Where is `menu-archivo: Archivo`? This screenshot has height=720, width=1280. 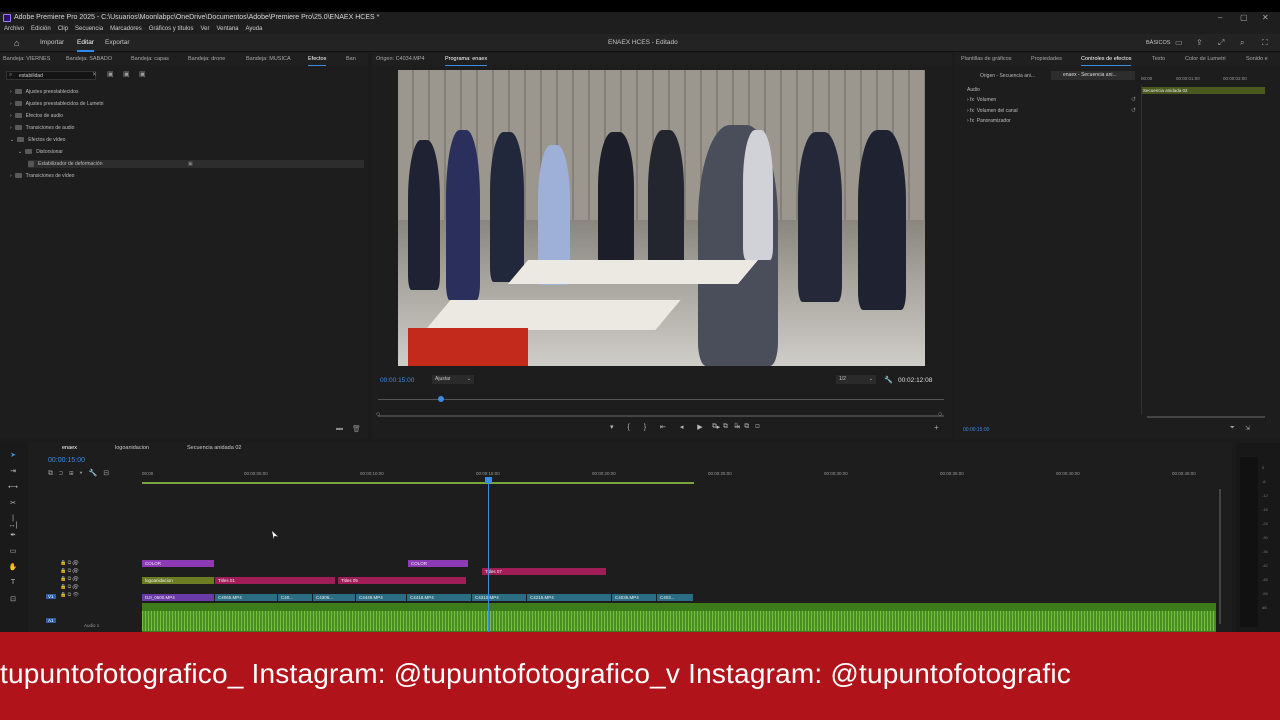
menu-archivo: Archivo is located at coordinates (14, 29).